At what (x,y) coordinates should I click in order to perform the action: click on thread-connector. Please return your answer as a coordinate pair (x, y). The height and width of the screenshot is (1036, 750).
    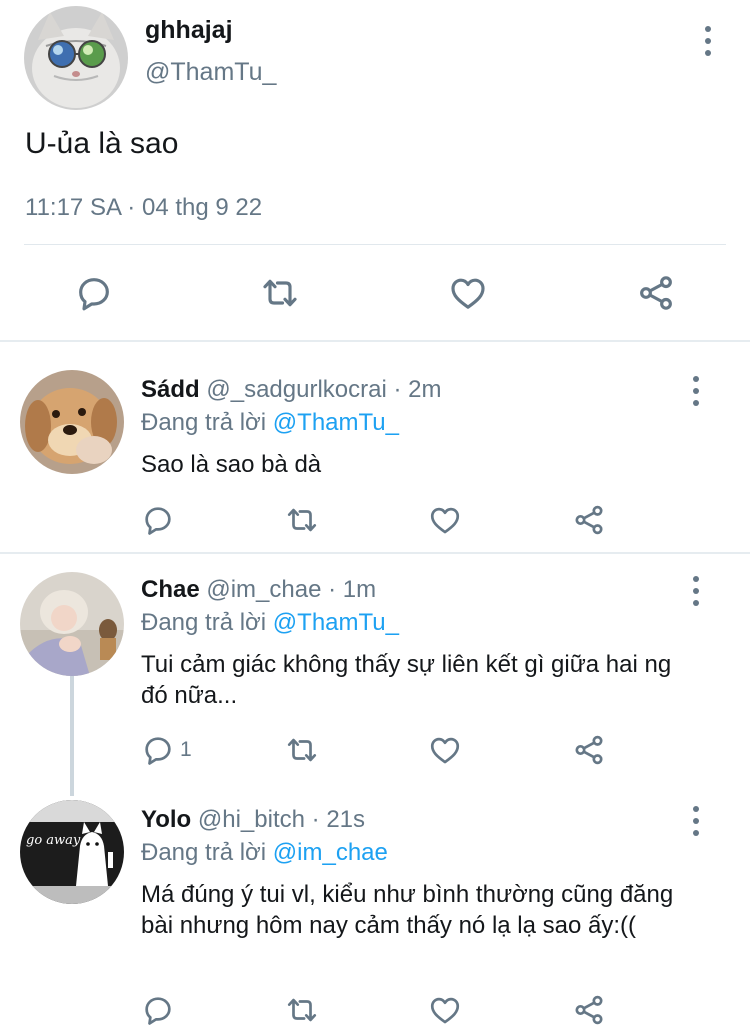
    Looking at the image, I should click on (72, 736).